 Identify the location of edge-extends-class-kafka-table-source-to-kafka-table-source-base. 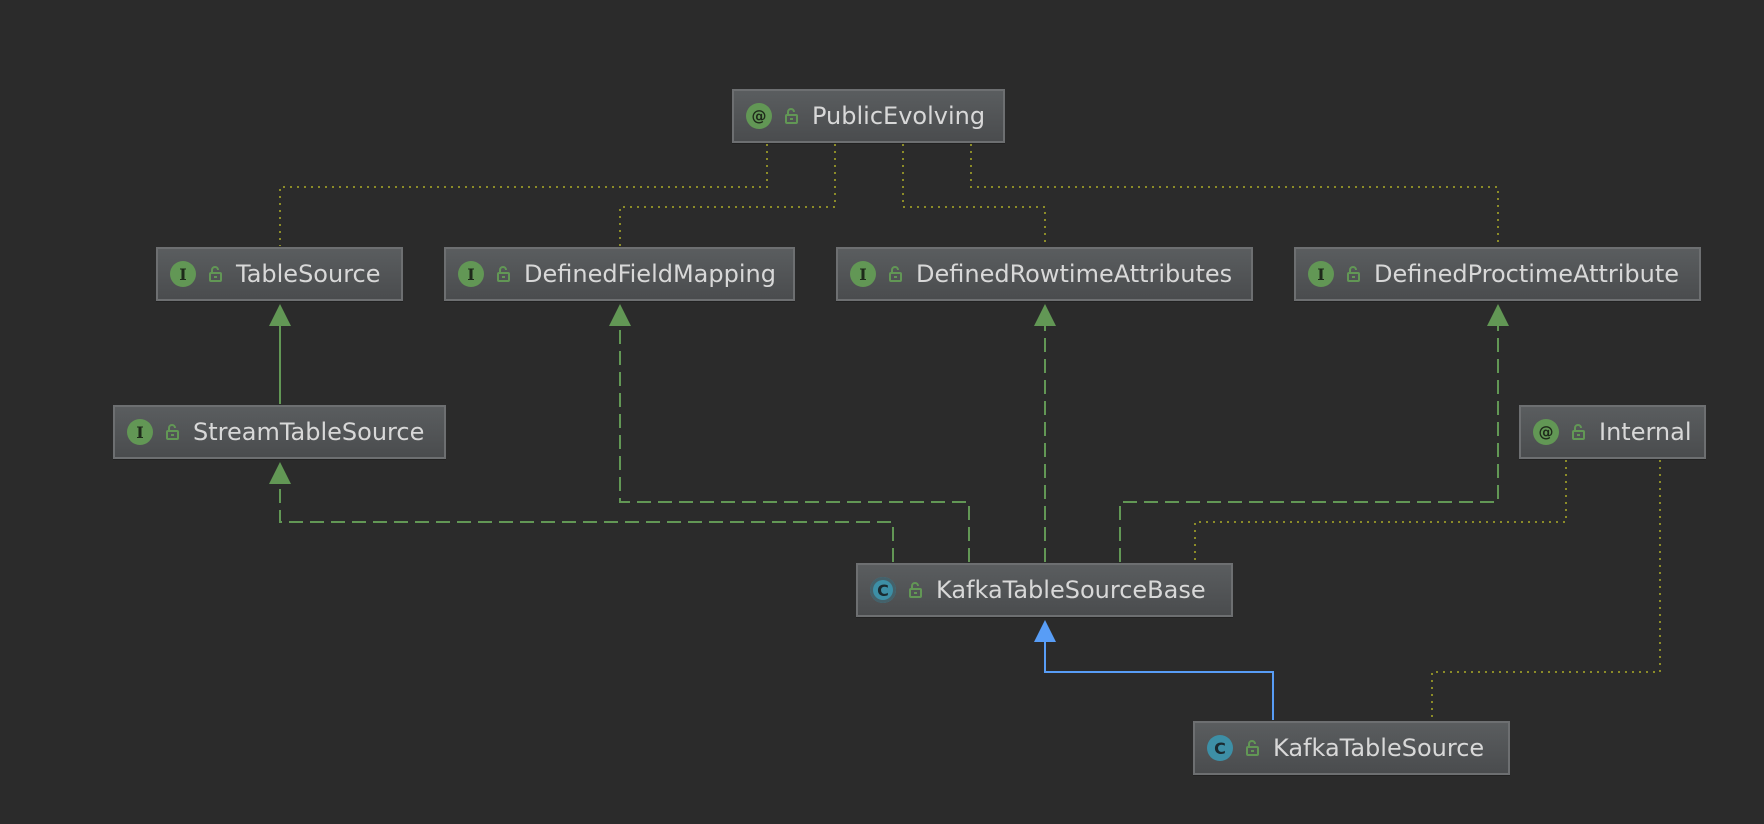
(1154, 670).